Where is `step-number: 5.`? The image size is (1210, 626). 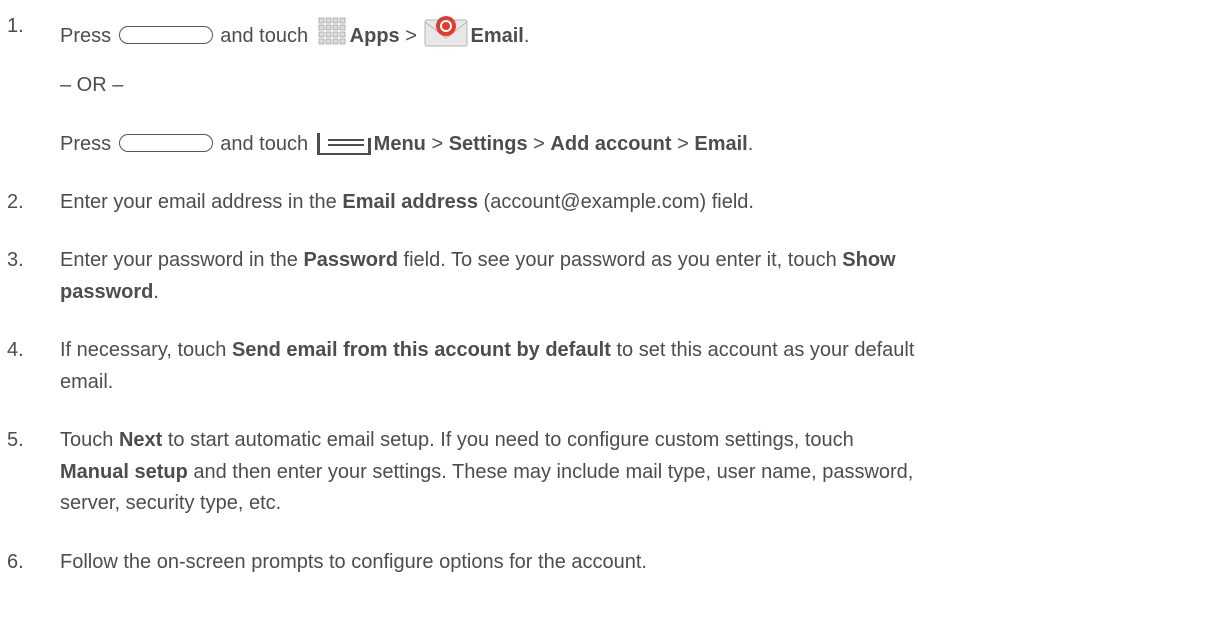 step-number: 5. is located at coordinates (15, 440).